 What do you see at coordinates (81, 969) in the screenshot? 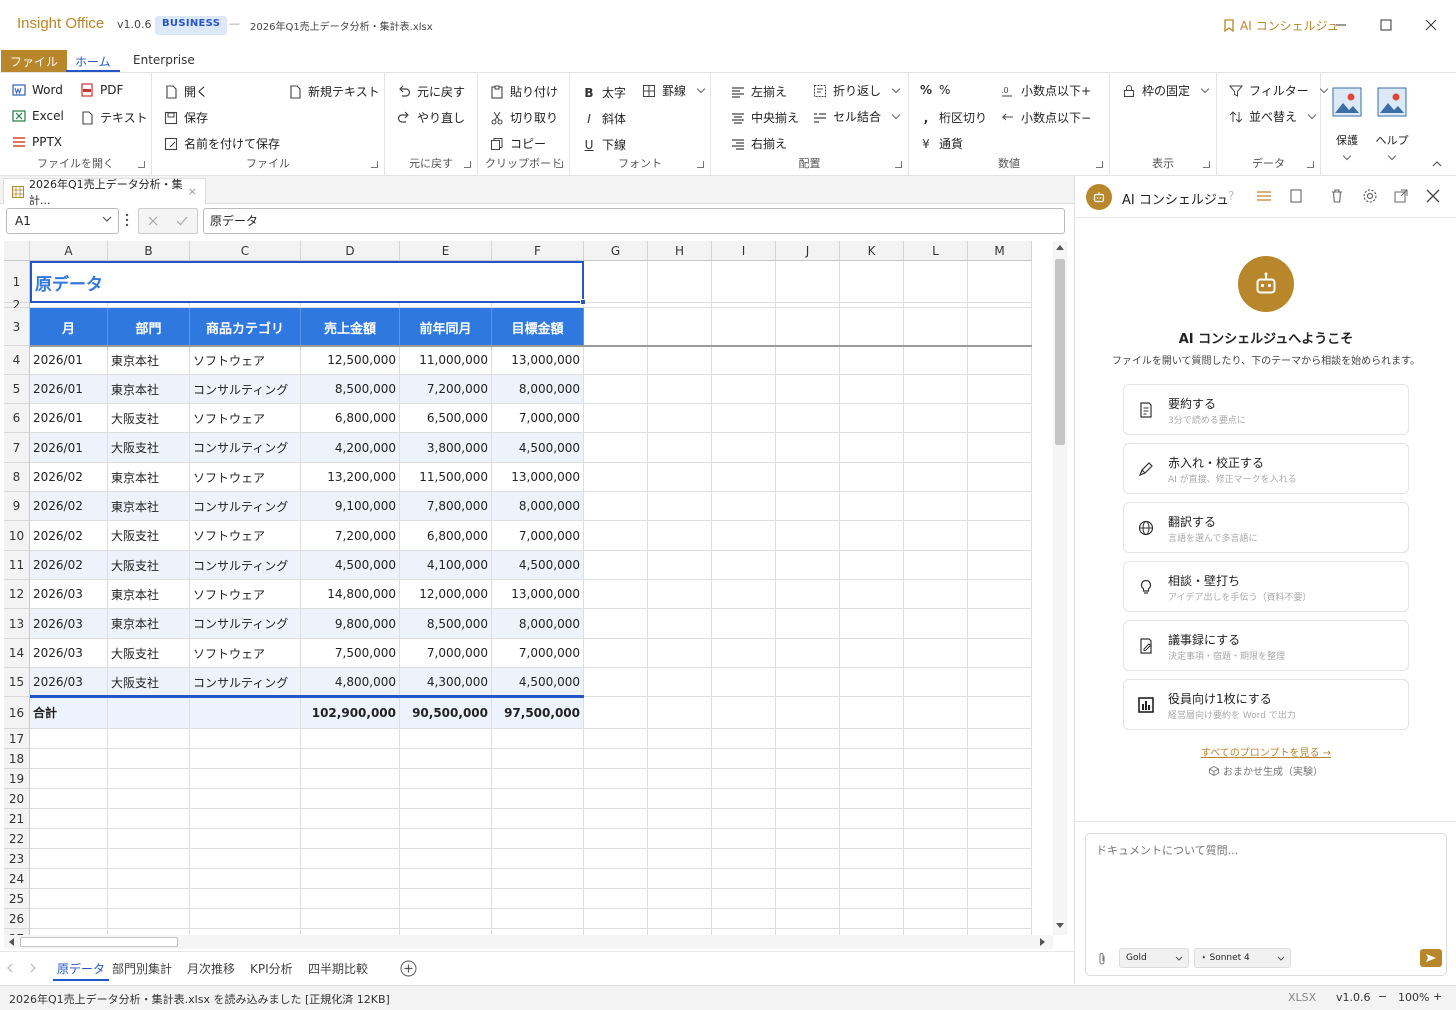
I see `sheet-tab-raw-data: 原データ` at bounding box center [81, 969].